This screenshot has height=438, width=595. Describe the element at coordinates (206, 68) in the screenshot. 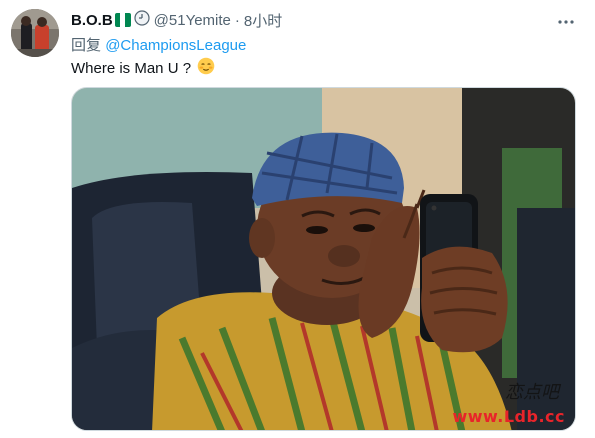

I see `relieved-face-emoji-icon` at that location.